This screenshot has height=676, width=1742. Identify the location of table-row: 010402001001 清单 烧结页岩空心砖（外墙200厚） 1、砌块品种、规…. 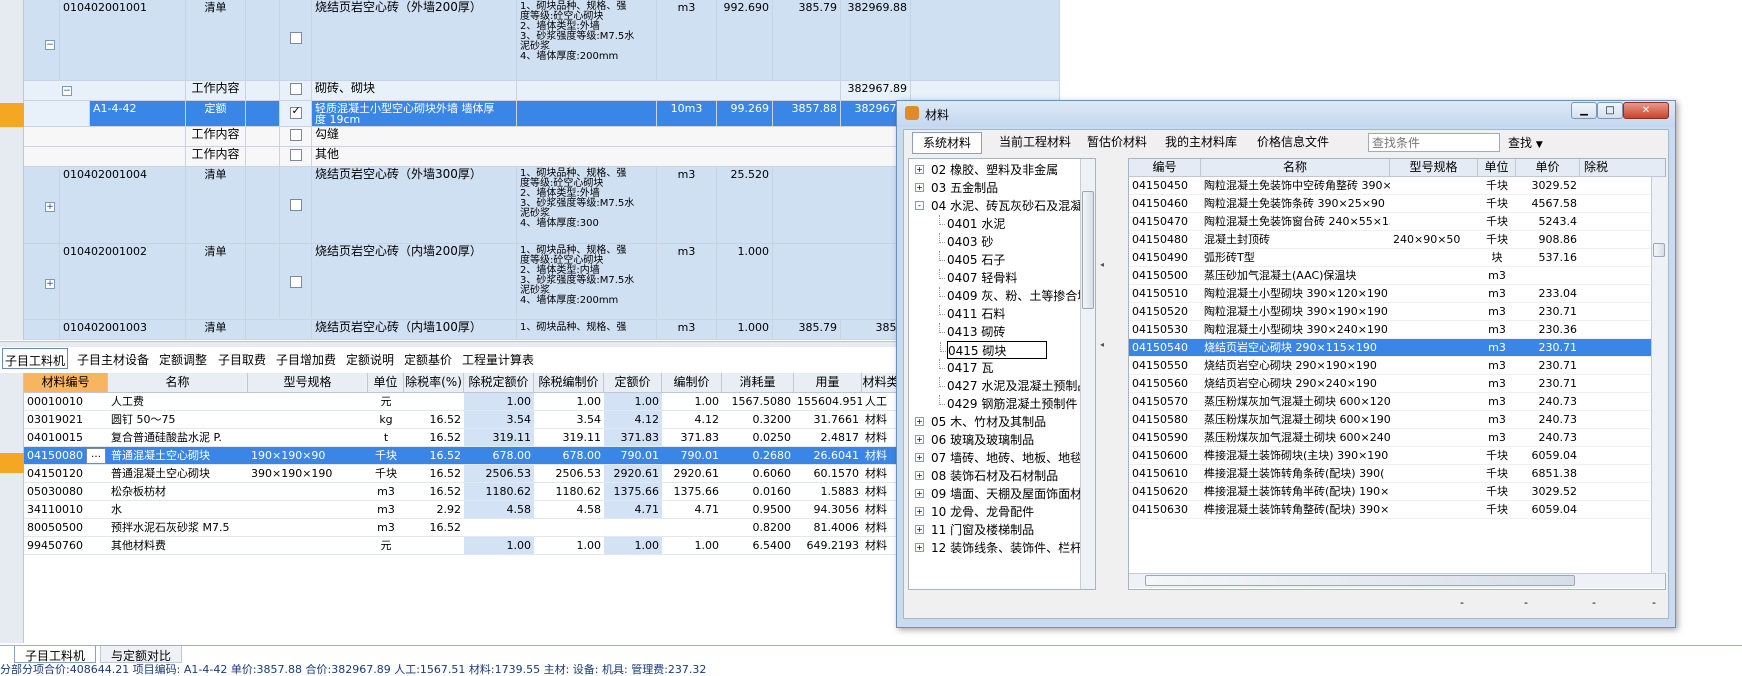
(530, 40).